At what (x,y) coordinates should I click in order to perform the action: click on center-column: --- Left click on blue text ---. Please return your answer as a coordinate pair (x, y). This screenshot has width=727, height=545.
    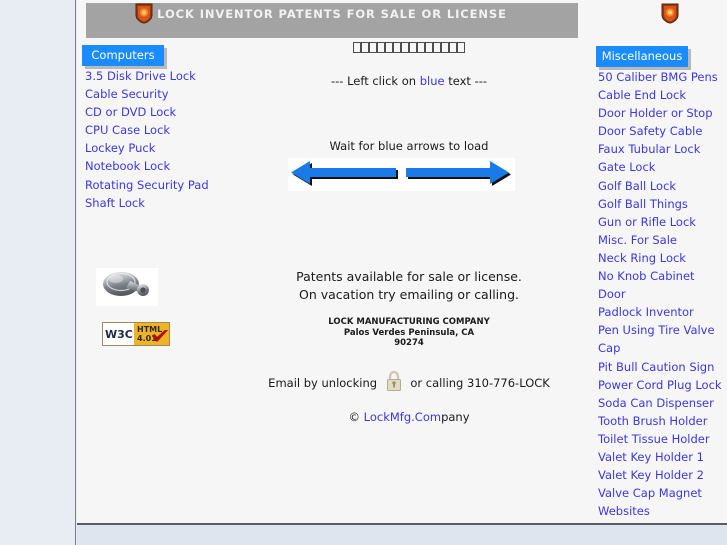
    Looking at the image, I should click on (409, 79).